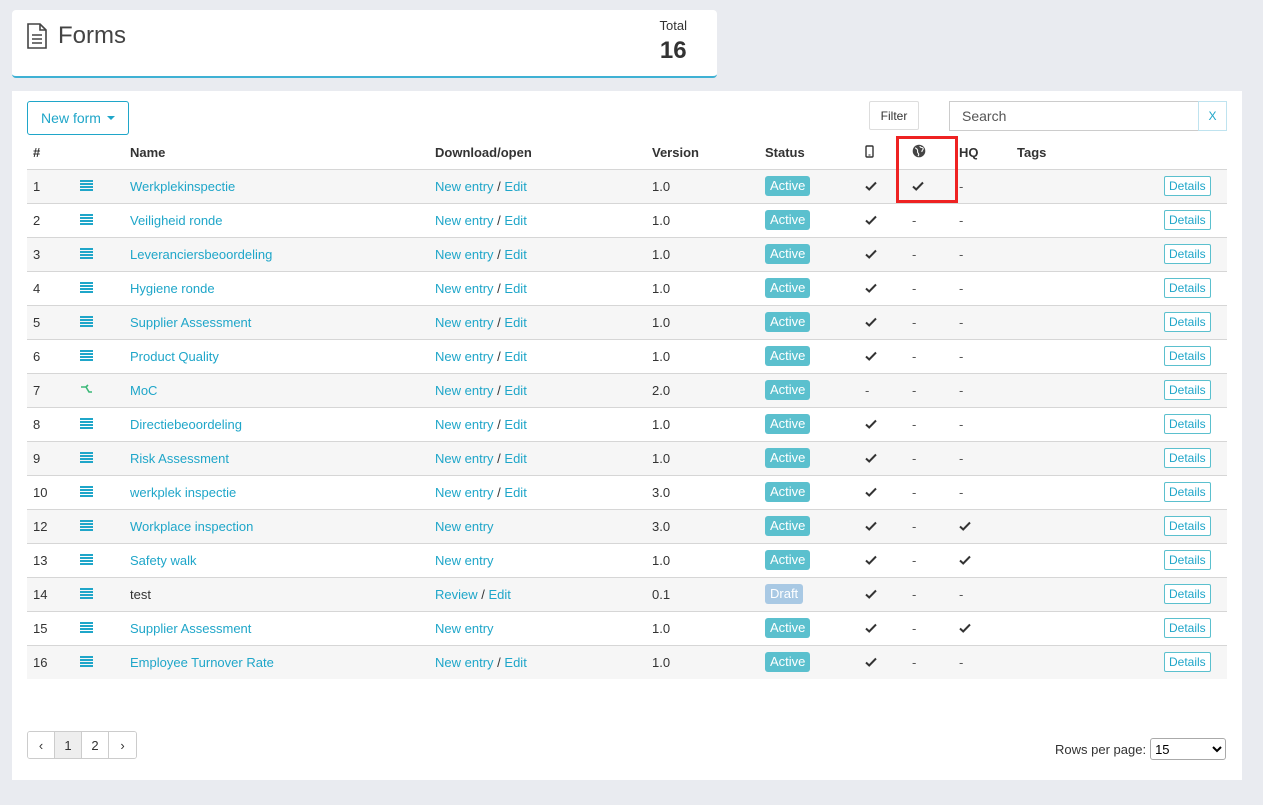 This screenshot has height=805, width=1263. Describe the element at coordinates (122, 745) in the screenshot. I see `pagination-next-button: ›` at that location.